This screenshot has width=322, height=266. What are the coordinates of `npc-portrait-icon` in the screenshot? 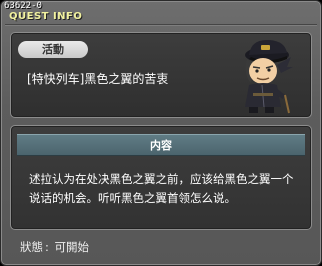 It's located at (269, 76).